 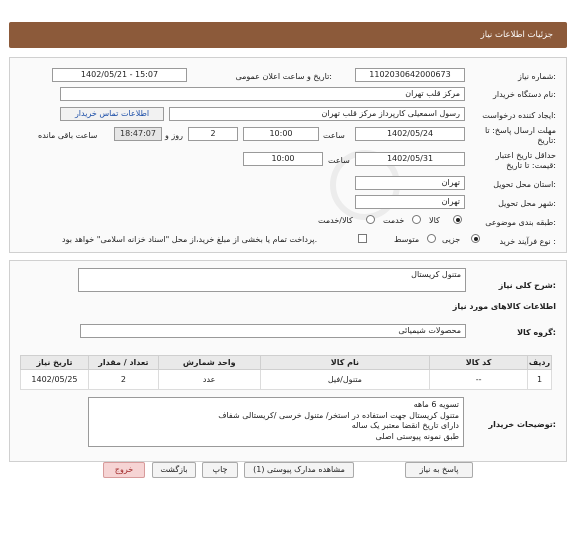 What do you see at coordinates (475, 238) in the screenshot?
I see `process-radio-minor` at bounding box center [475, 238].